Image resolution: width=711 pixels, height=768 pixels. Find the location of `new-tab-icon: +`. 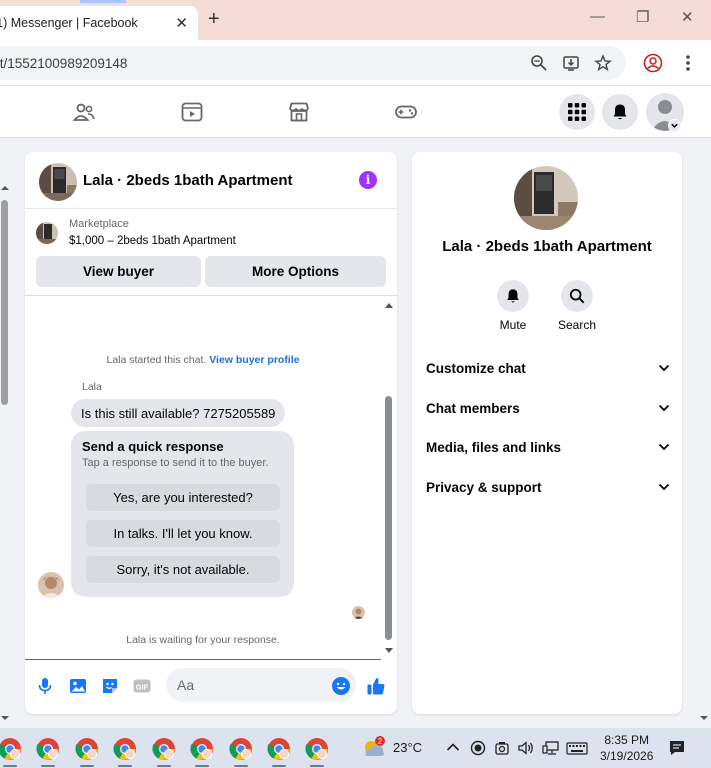

new-tab-icon: + is located at coordinates (214, 19).